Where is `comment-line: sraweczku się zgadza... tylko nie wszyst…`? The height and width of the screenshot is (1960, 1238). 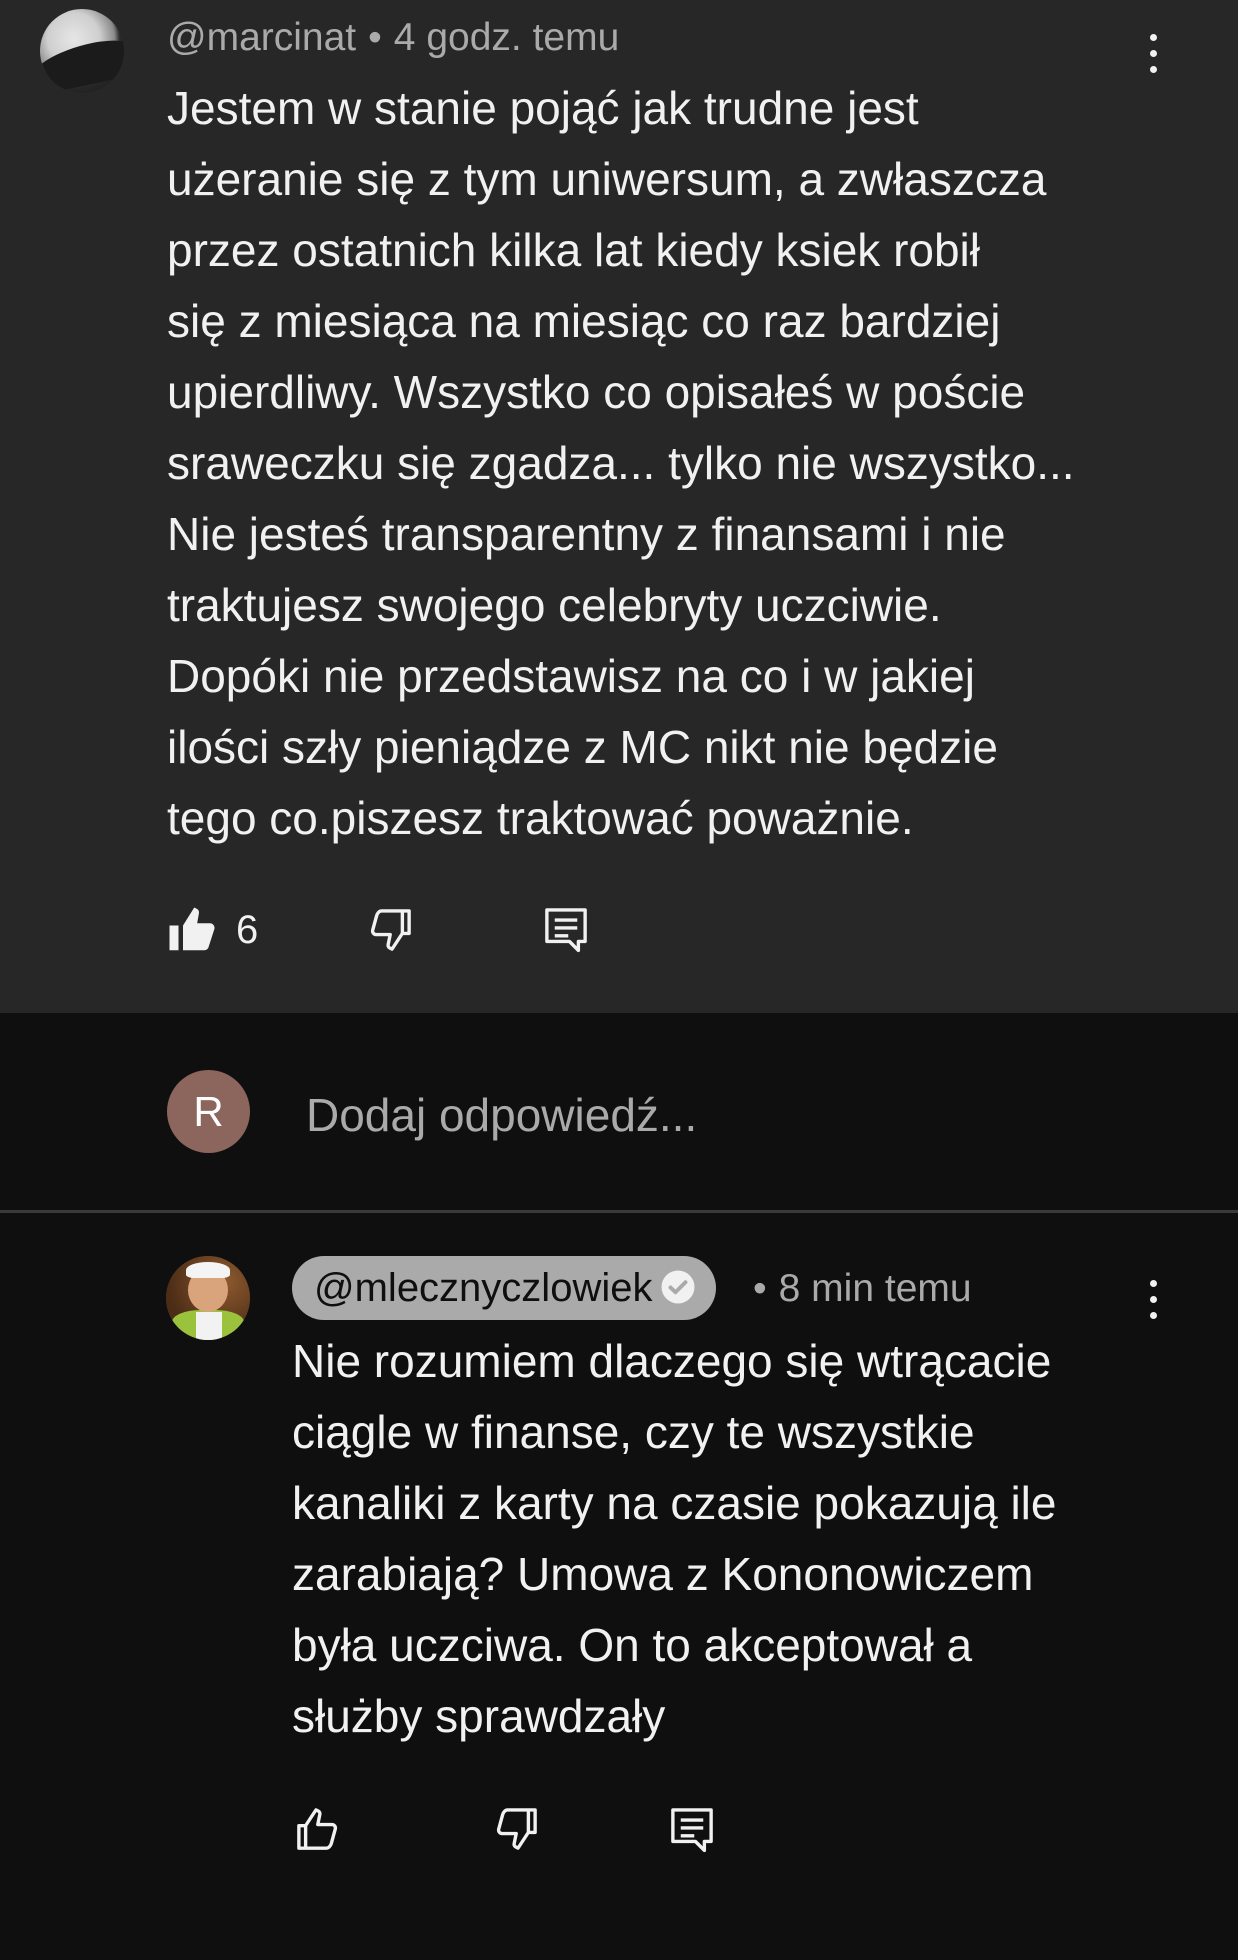
comment-line: sraweczku się zgadza... tylko nie wszyst… is located at coordinates (621, 463).